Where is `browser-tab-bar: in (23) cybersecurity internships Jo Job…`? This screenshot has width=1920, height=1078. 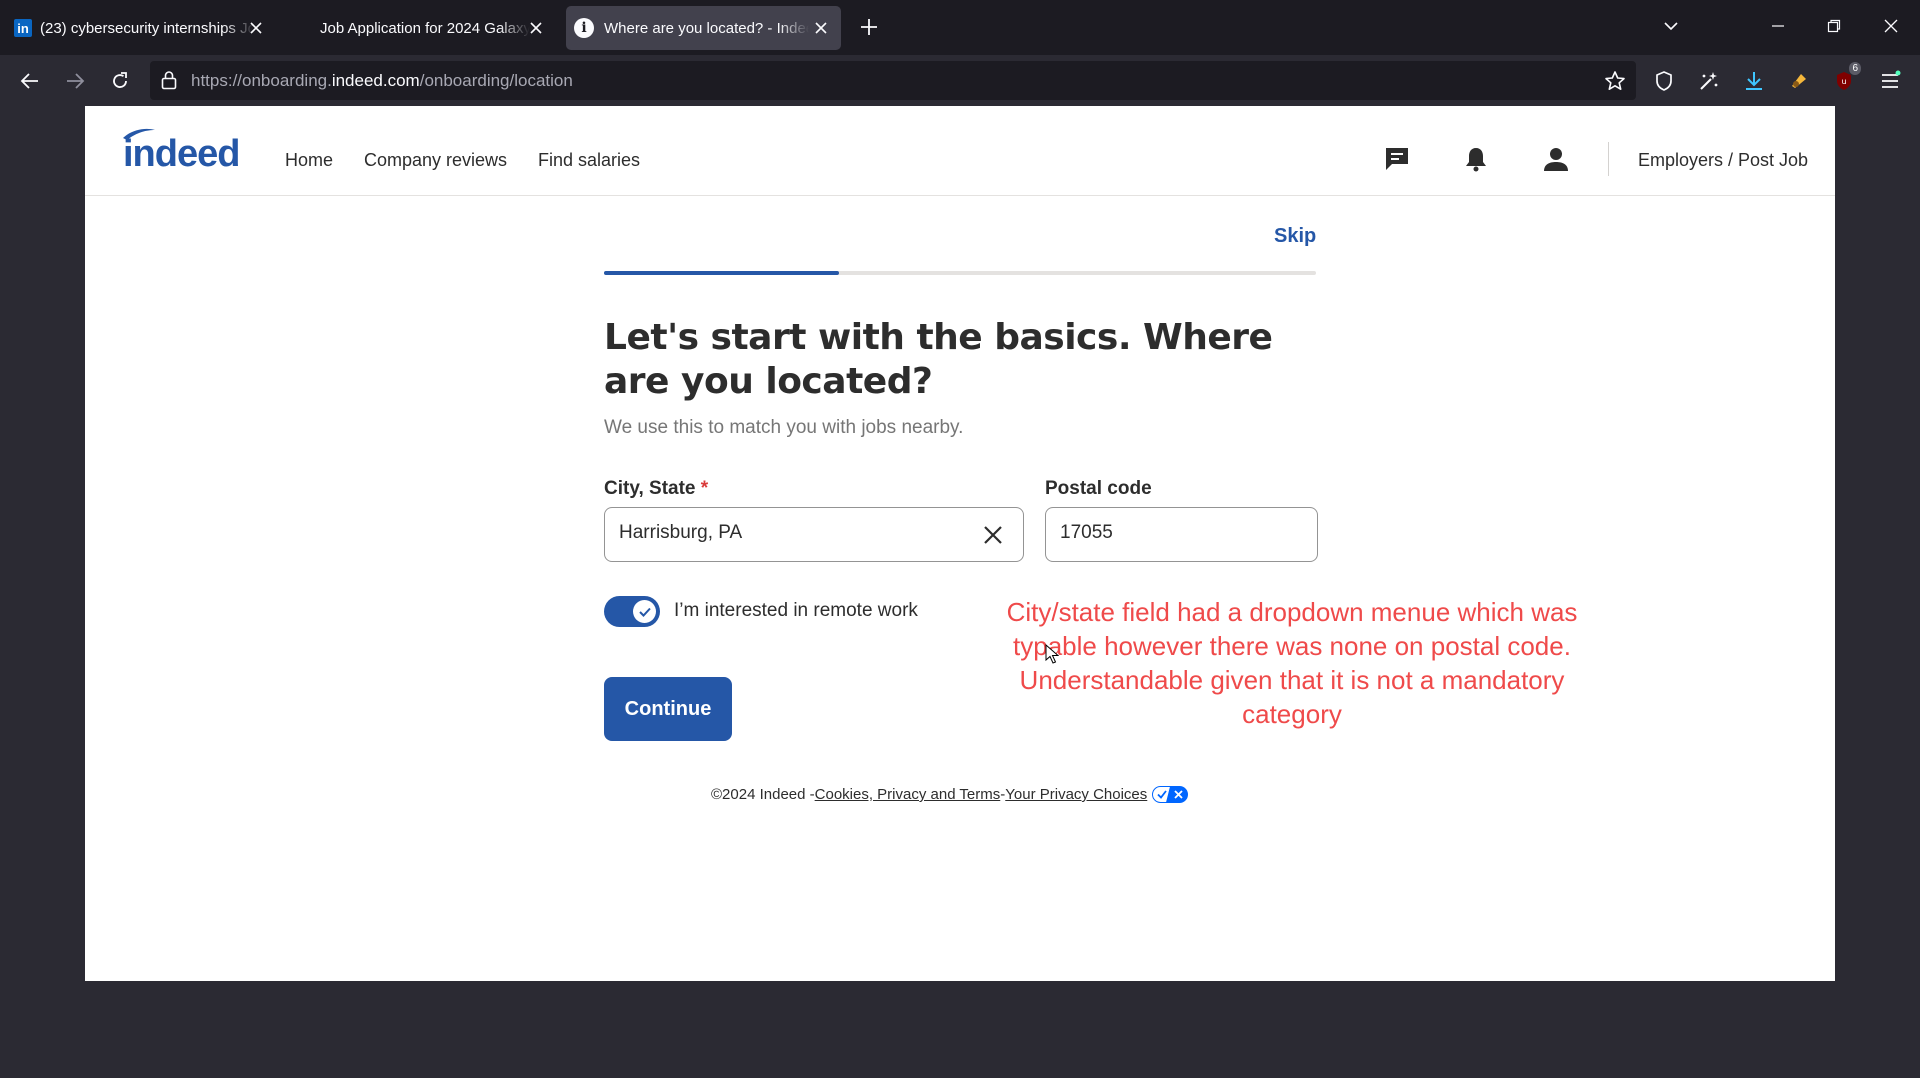 browser-tab-bar: in (23) cybersecurity internships Jo Job… is located at coordinates (960, 27).